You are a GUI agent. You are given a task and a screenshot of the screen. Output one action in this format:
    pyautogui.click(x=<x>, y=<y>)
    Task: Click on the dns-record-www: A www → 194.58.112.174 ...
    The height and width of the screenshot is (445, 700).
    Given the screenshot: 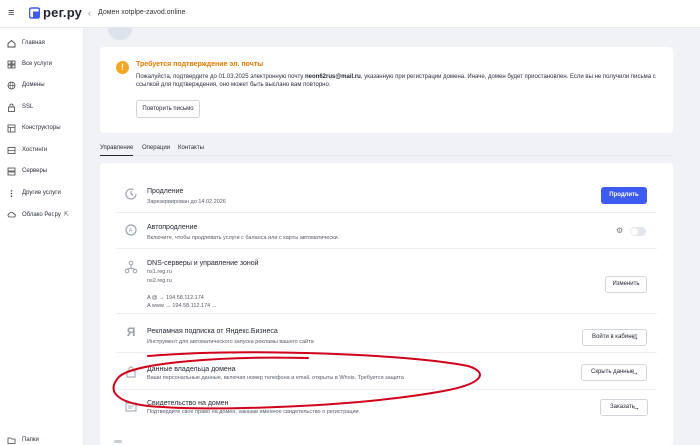 What is the action you would take?
    pyautogui.click(x=182, y=306)
    